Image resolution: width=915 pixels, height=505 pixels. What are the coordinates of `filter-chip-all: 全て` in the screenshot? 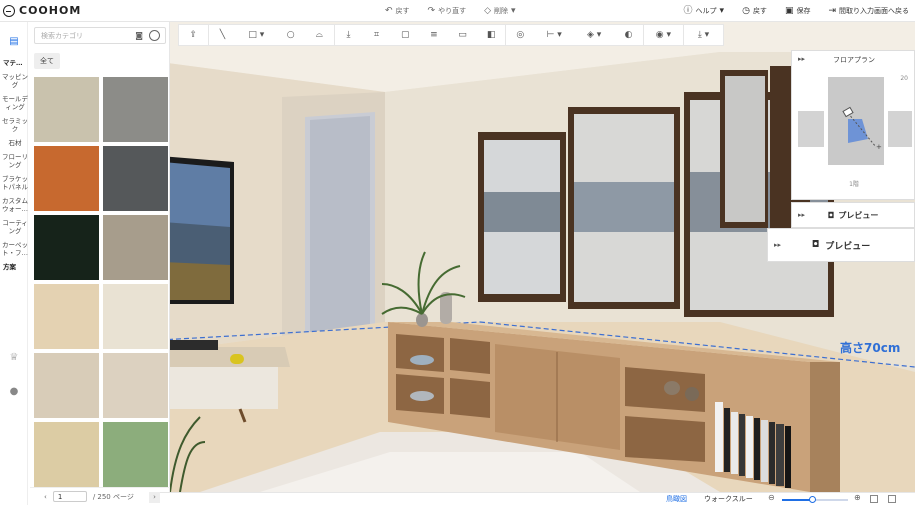 It's located at (47, 61).